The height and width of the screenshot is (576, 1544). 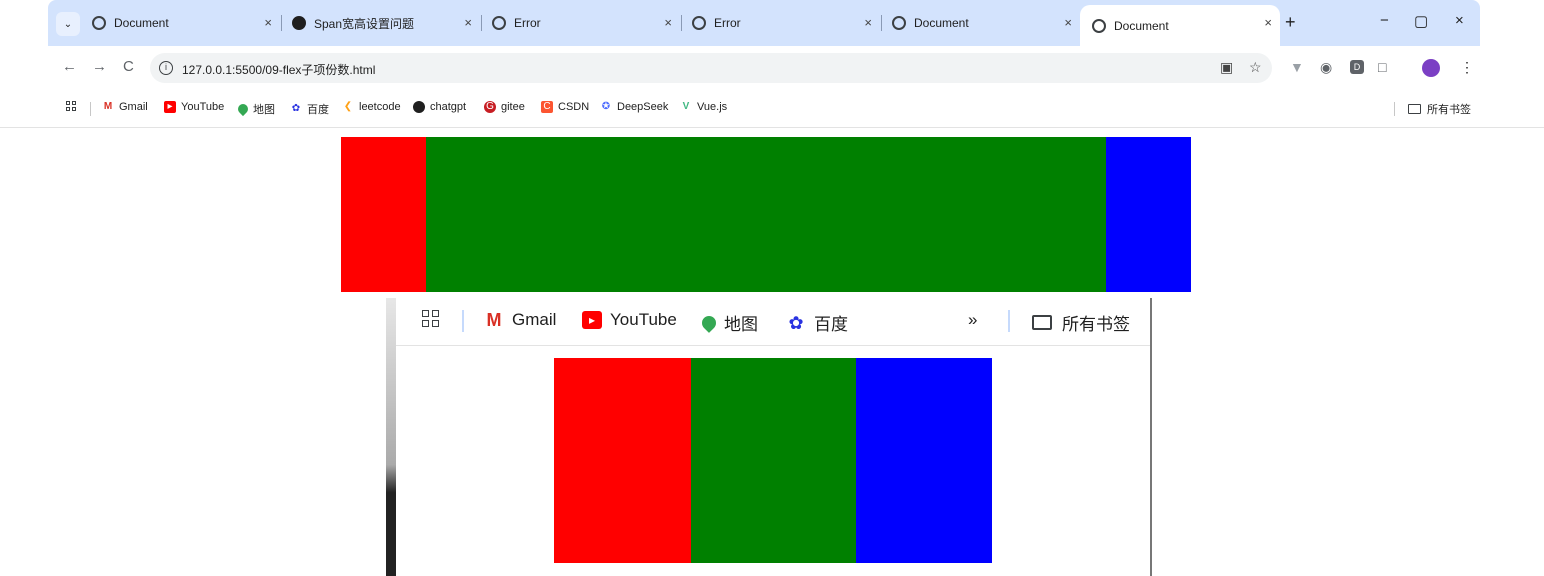 What do you see at coordinates (796, 322) in the screenshot?
I see `baidu-icon: ✿` at bounding box center [796, 322].